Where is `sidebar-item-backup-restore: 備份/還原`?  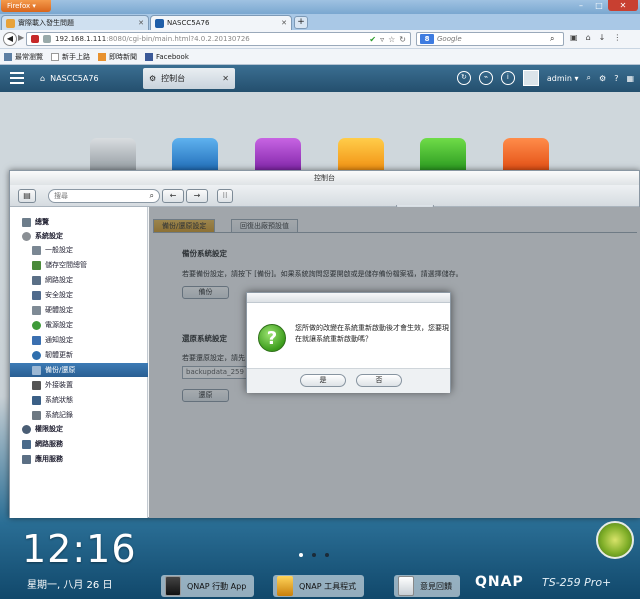
sidebar-item-backup-restore: 備份/還原 is located at coordinates (79, 370).